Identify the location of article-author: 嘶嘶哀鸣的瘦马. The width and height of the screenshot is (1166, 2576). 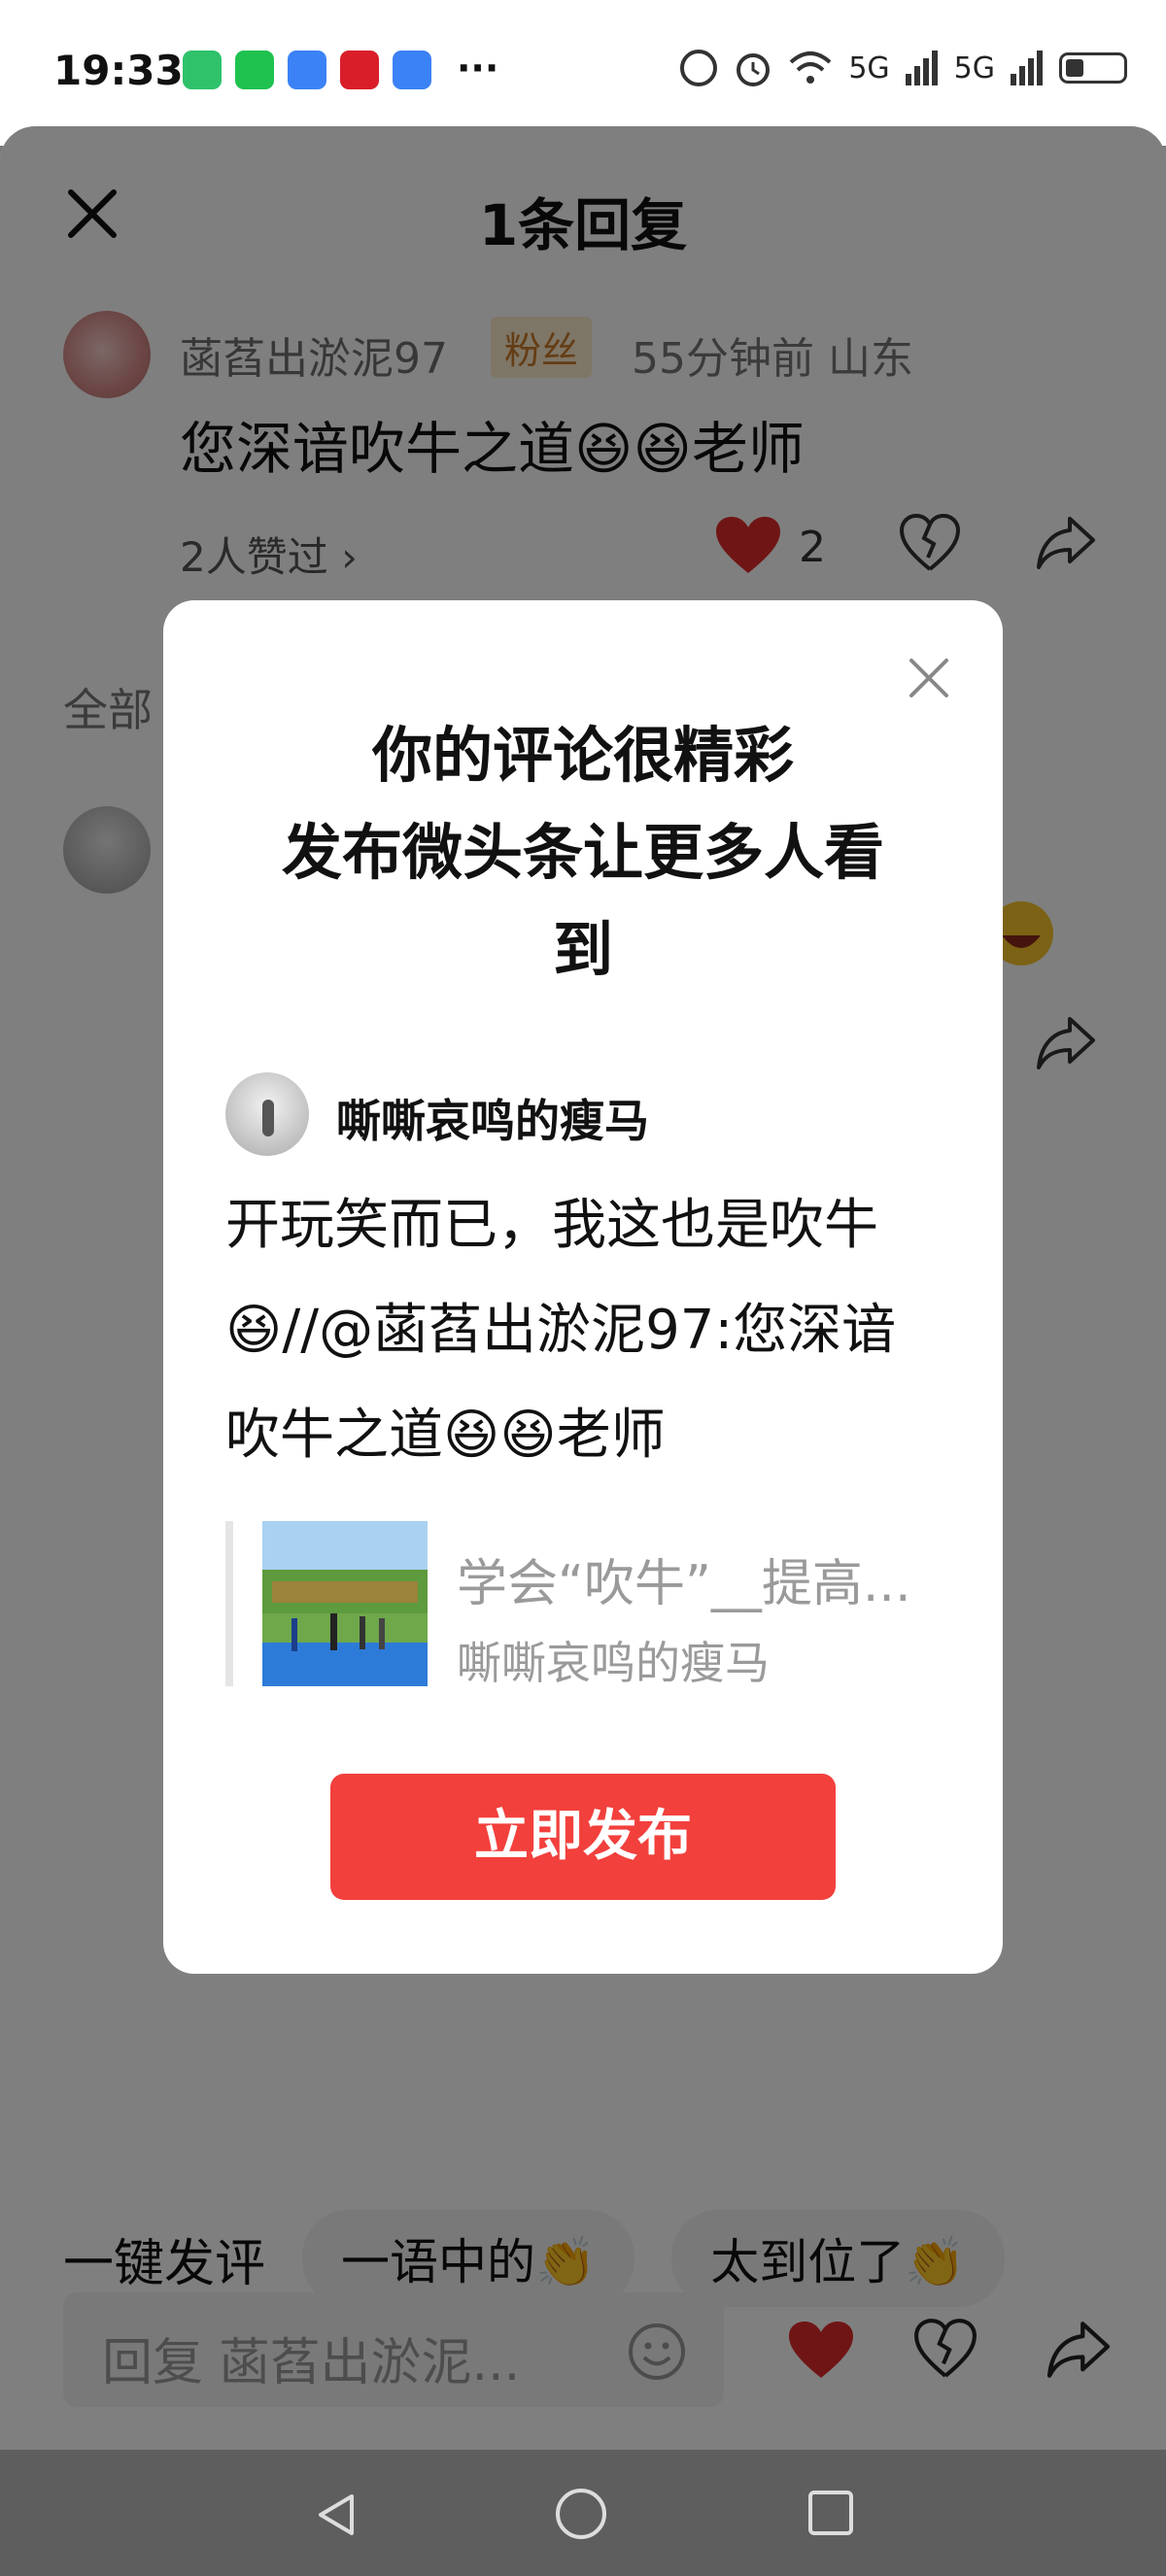
(613, 1663).